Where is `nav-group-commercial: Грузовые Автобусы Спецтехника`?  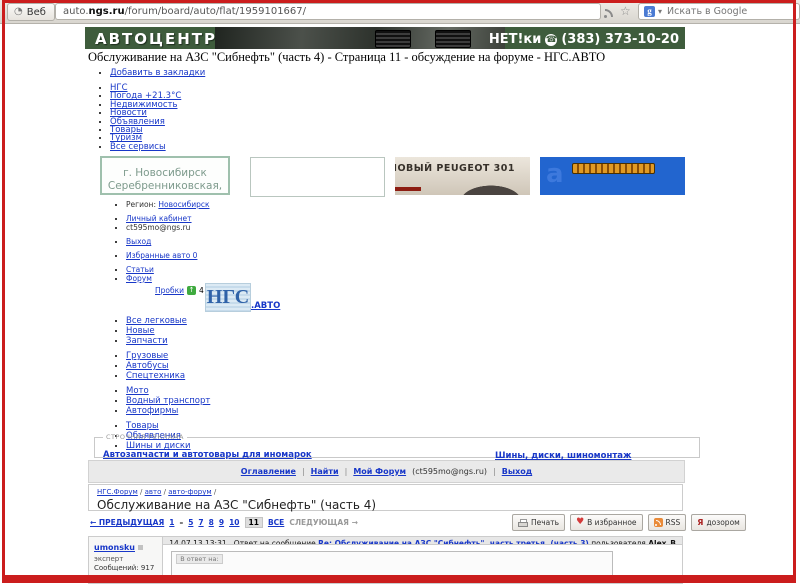
nav-group-commercial: Грузовые Автобусы Спецтехника is located at coordinates (161, 366).